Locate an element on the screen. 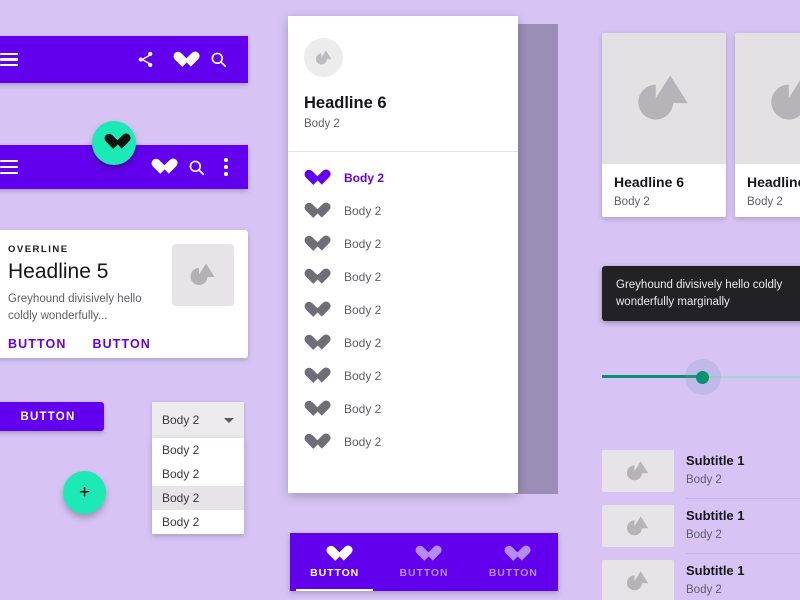 Image resolution: width=800 pixels, height=600 pixels. drawer-item-8: Body 2 is located at coordinates (403, 441).